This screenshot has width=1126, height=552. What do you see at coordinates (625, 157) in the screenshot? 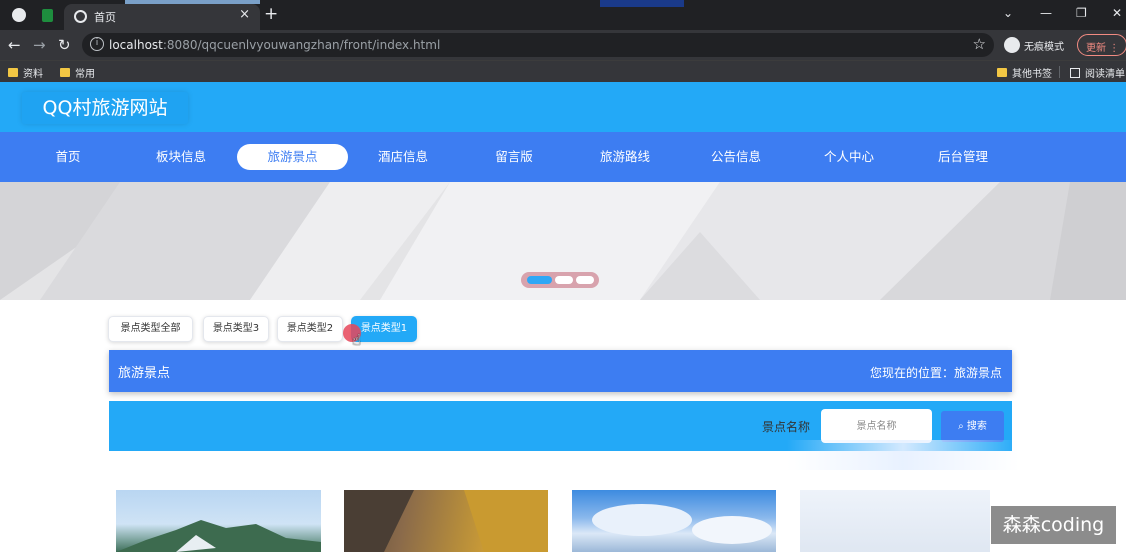
I see `nav-routes: 旅游路线` at bounding box center [625, 157].